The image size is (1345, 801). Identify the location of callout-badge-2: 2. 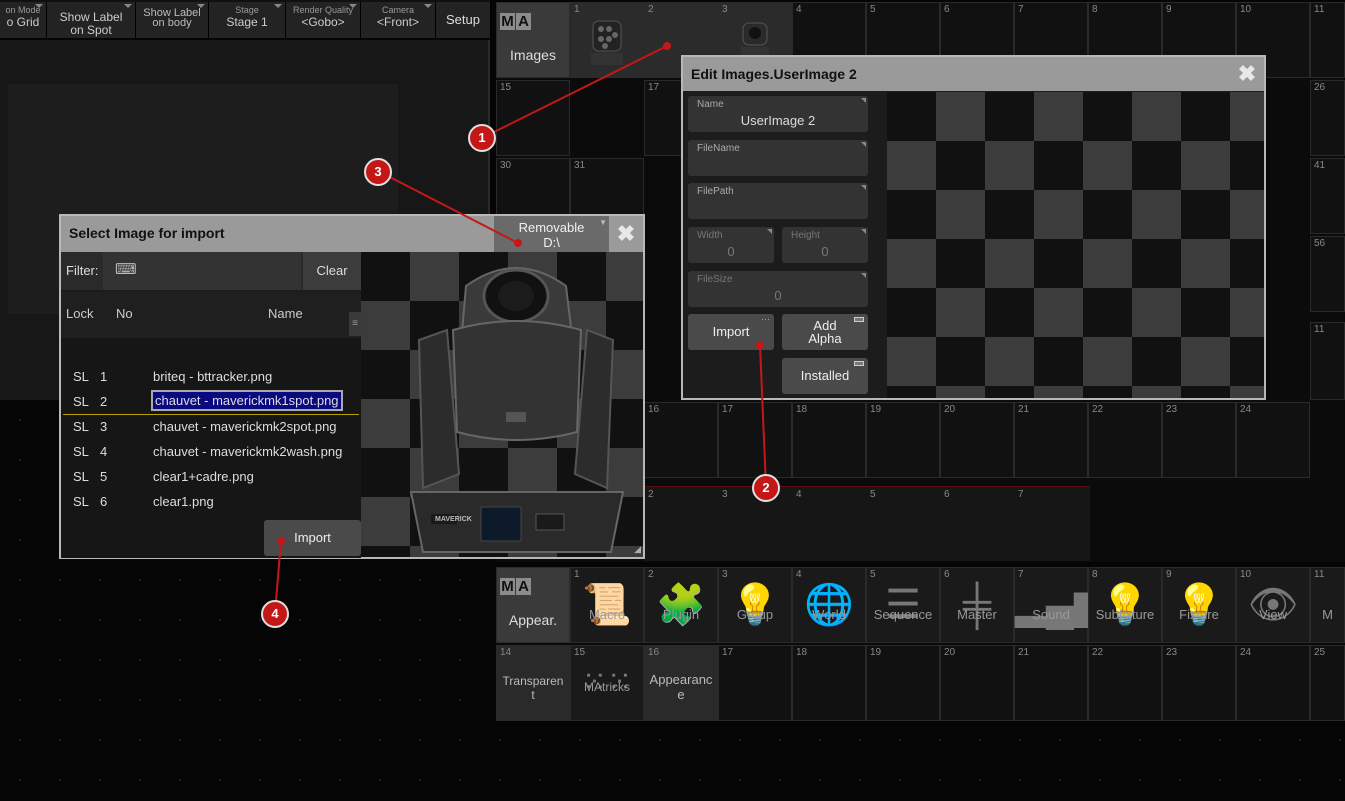
(766, 488).